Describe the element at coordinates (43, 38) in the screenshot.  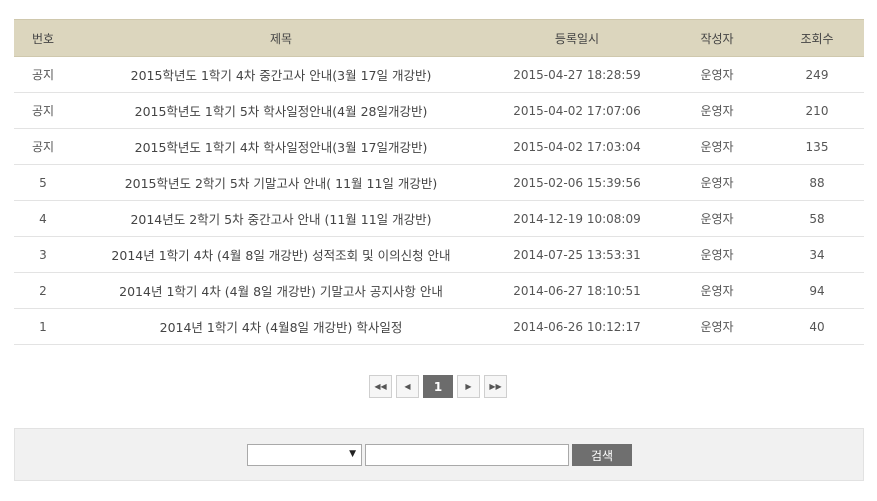
I see `header-num: 번호` at that location.